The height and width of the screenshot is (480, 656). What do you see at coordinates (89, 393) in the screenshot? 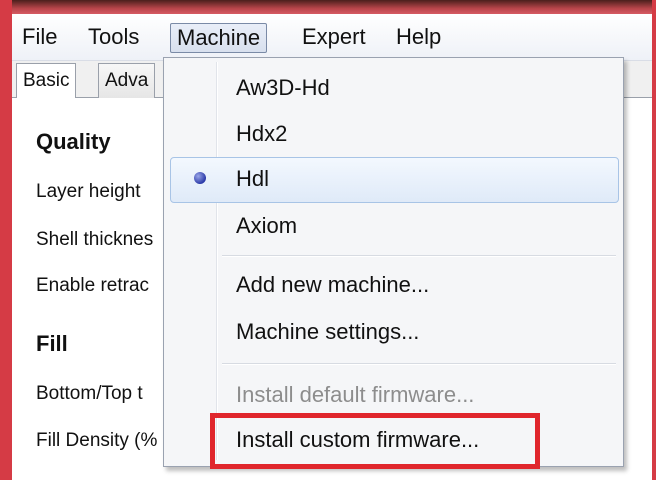
I see `field-label-bottom-top-thickness: Bottom/Top t` at bounding box center [89, 393].